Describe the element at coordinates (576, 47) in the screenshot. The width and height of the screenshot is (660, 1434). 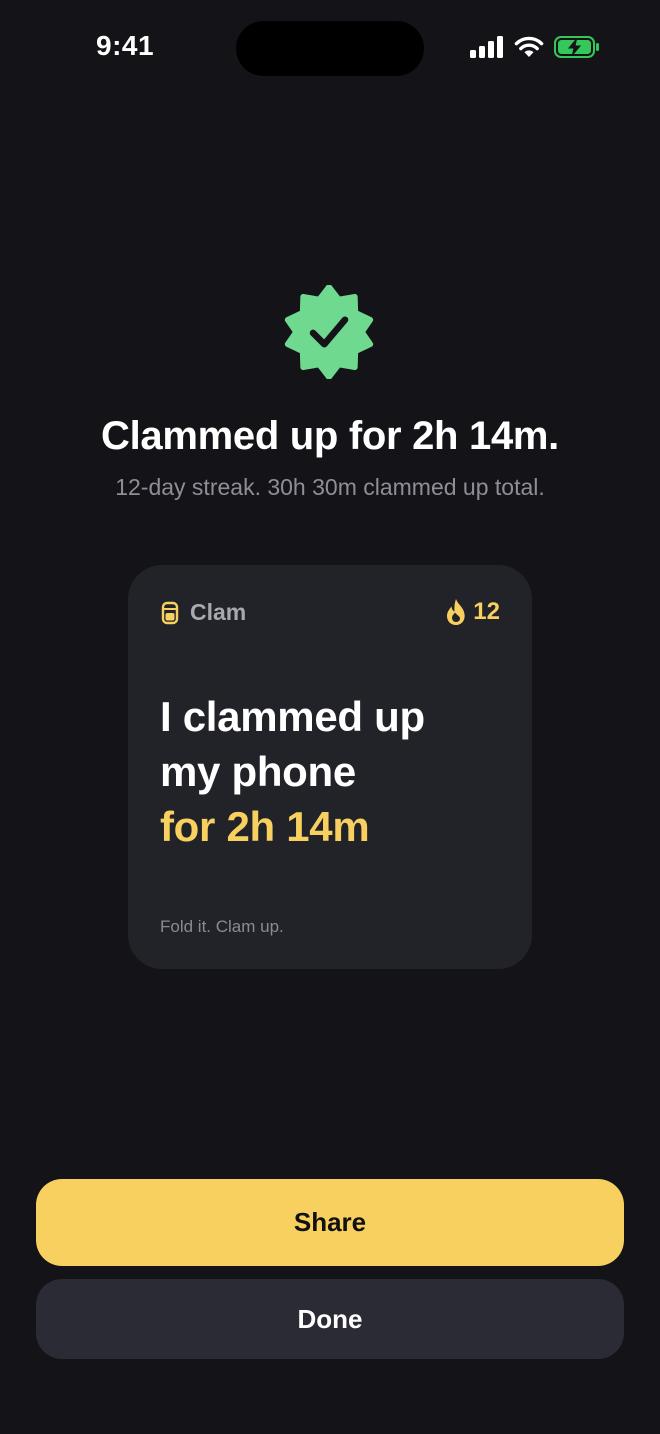
I see `battery-charging-icon` at that location.